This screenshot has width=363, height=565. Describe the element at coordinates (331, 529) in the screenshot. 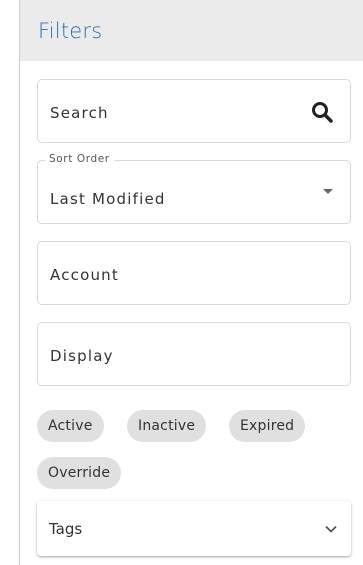

I see `chevron-down-icon` at that location.